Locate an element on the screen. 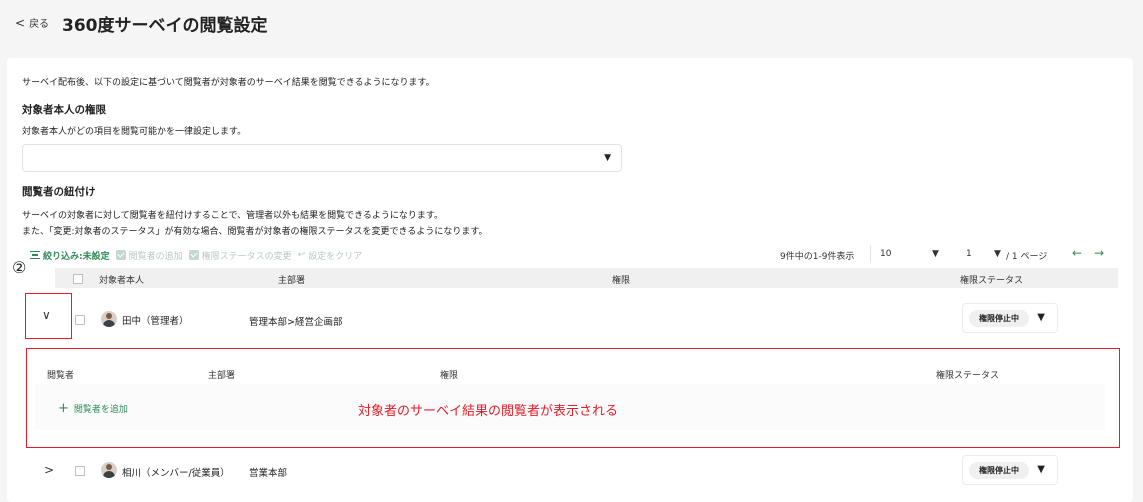  clear-settings-label: 設定をクリア is located at coordinates (335, 256).